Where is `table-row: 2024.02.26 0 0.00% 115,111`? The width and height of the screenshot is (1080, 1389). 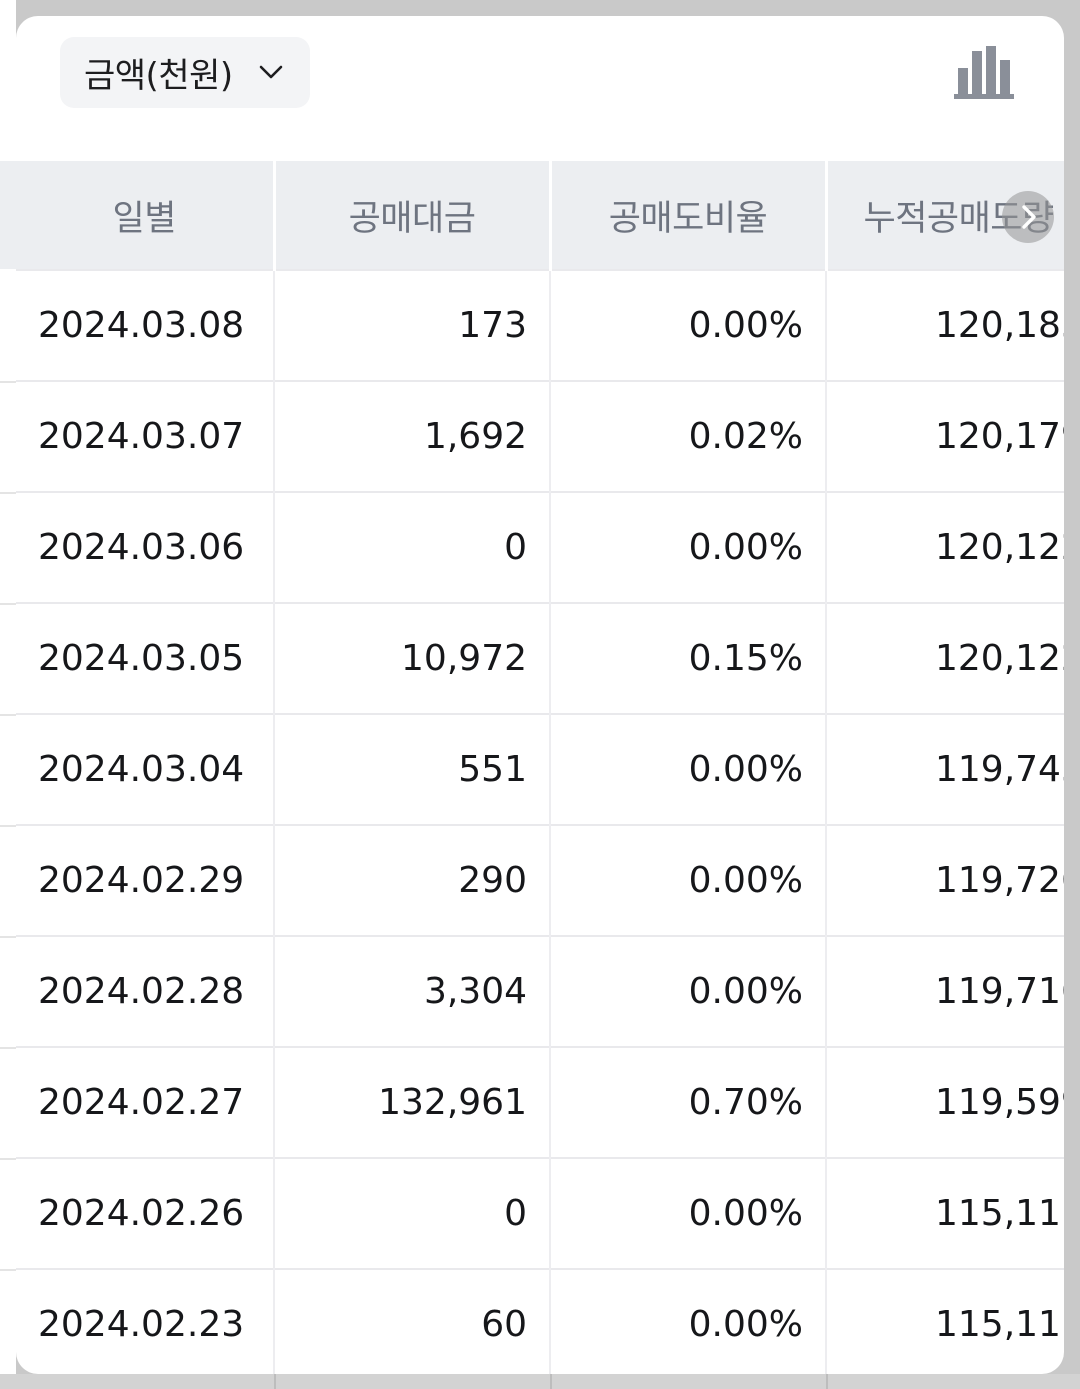
table-row: 2024.02.26 0 0.00% 115,111 is located at coordinates (540, 1213).